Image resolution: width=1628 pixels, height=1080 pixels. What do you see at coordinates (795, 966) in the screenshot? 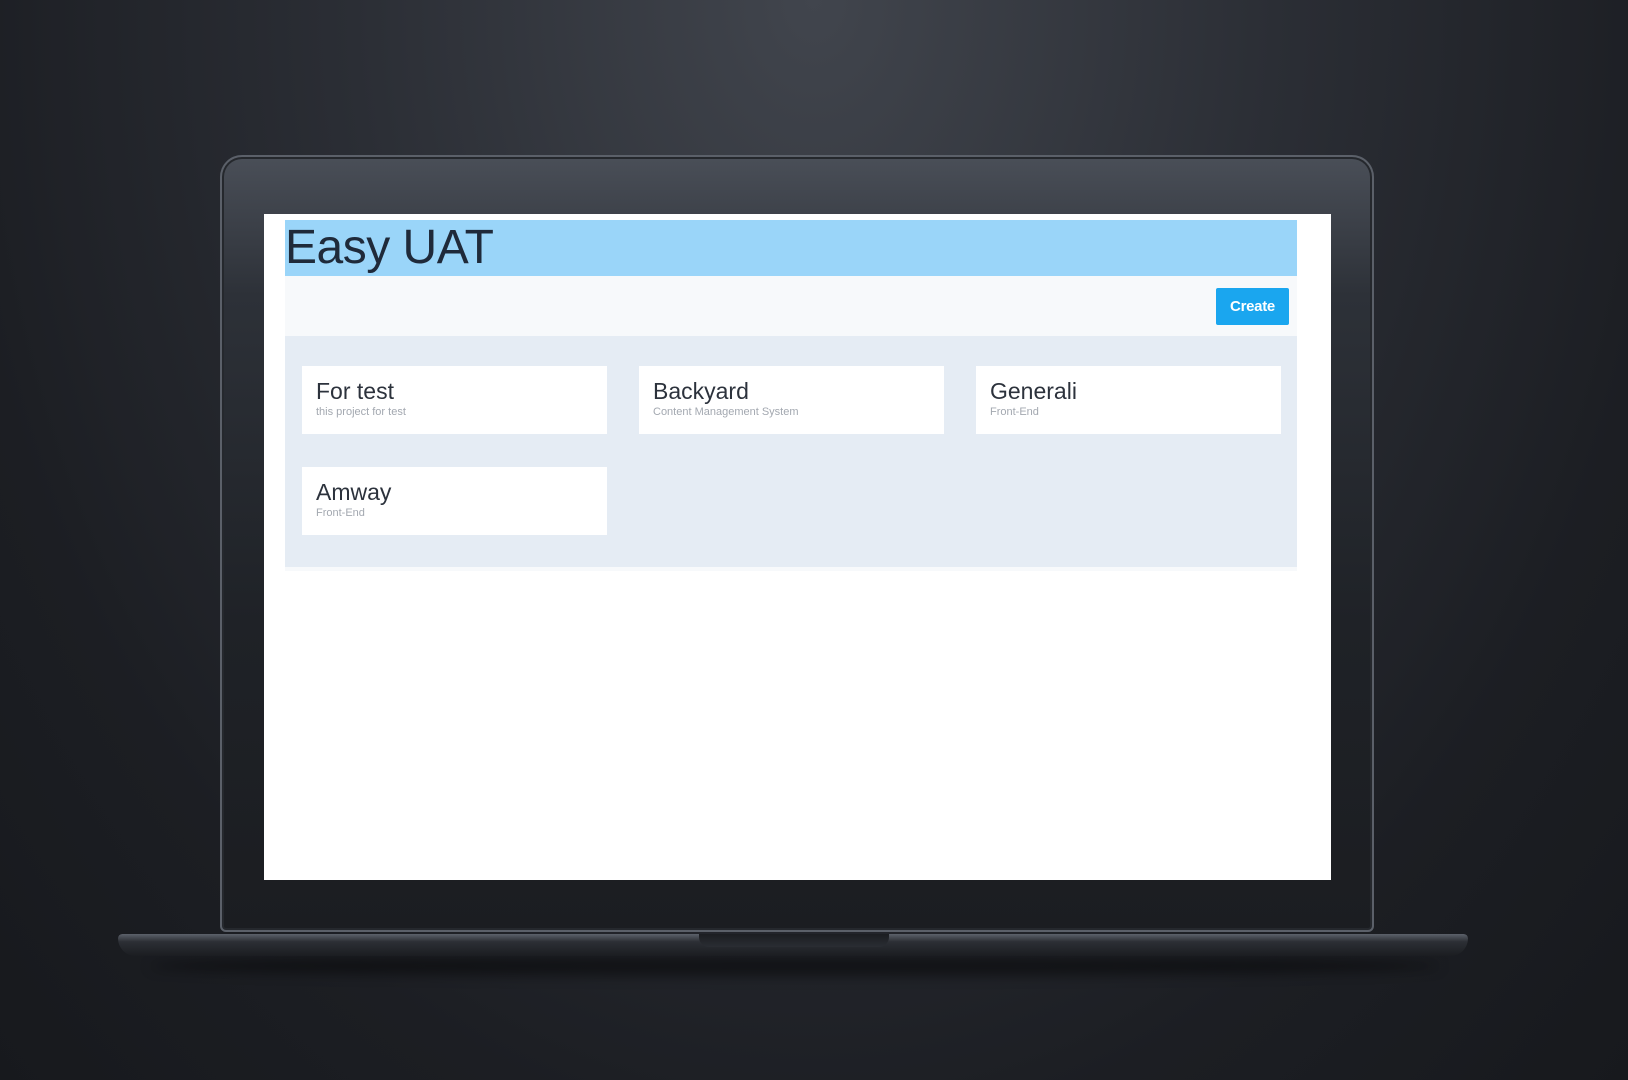
I see `laptop-shadow` at bounding box center [795, 966].